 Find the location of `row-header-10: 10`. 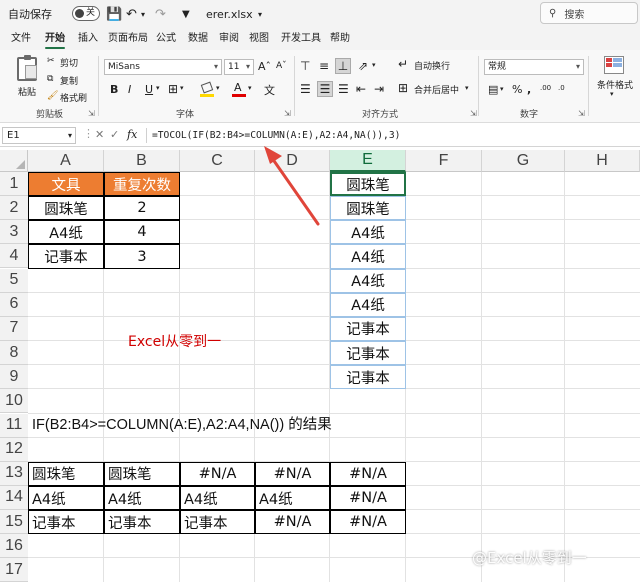

row-header-10: 10 is located at coordinates (14, 401).